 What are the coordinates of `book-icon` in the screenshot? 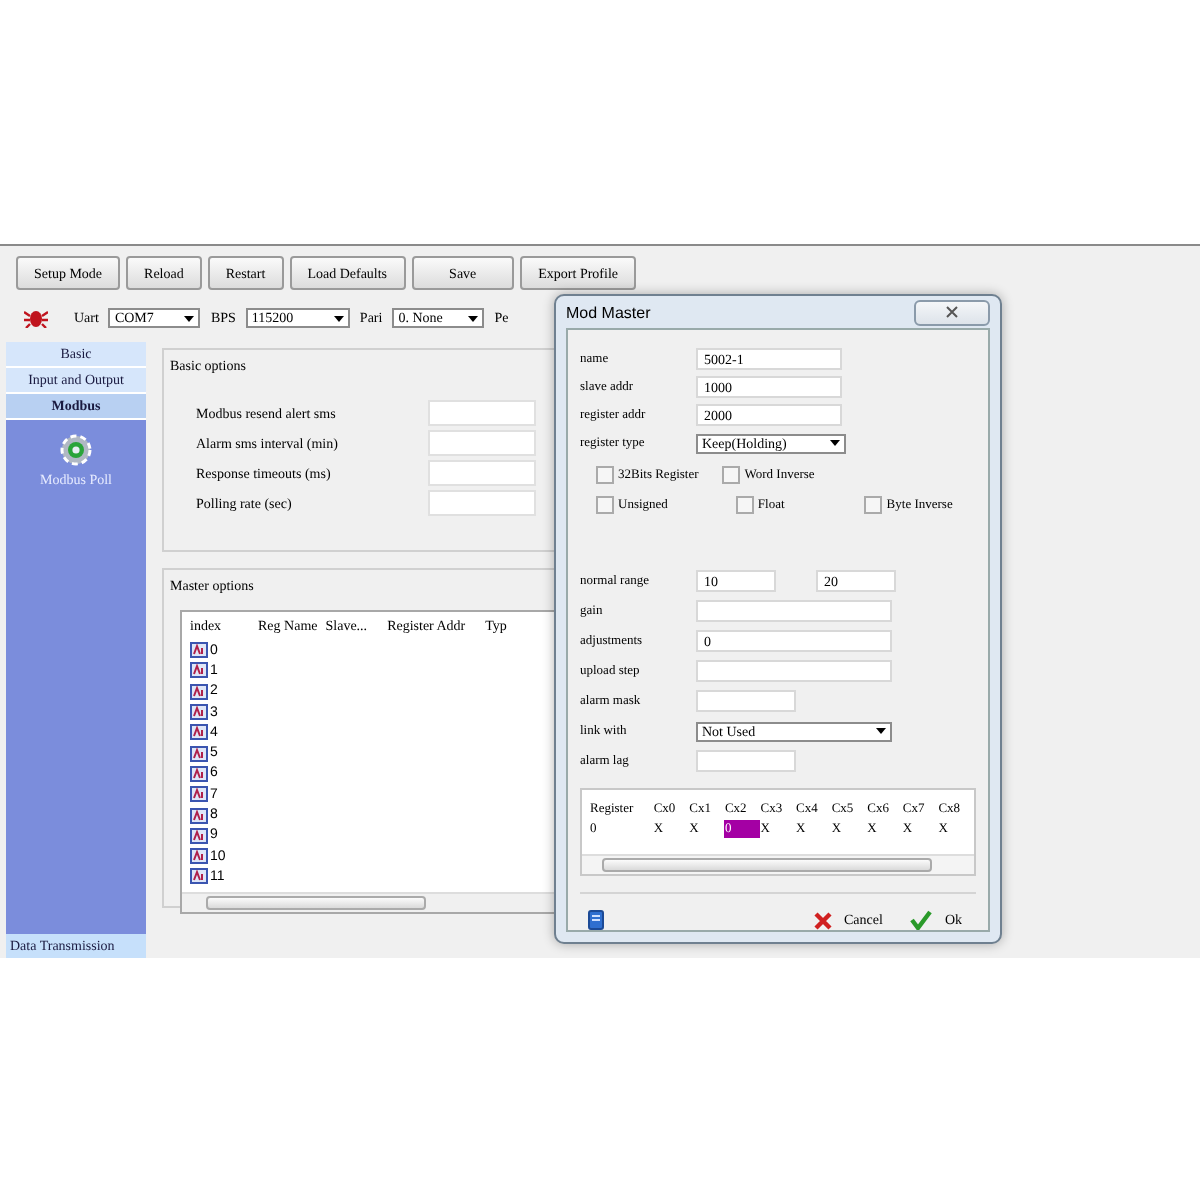 It's located at (596, 920).